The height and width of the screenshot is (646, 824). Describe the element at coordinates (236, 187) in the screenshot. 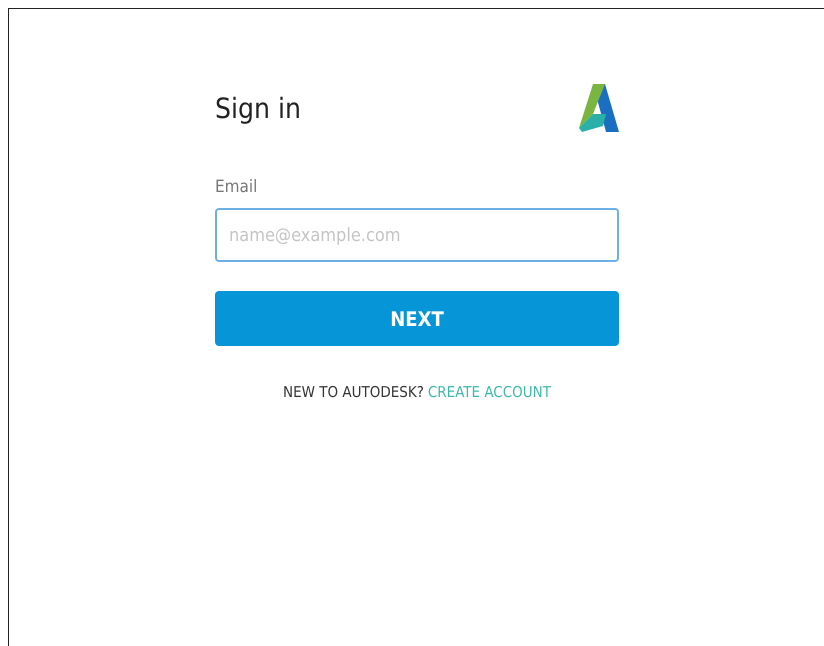

I see `email-label: Email` at that location.